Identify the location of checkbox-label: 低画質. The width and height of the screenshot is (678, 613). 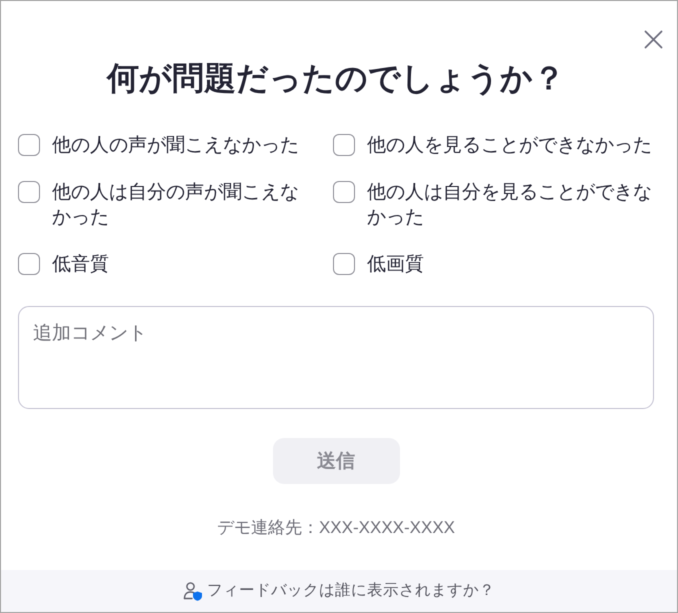
(395, 264).